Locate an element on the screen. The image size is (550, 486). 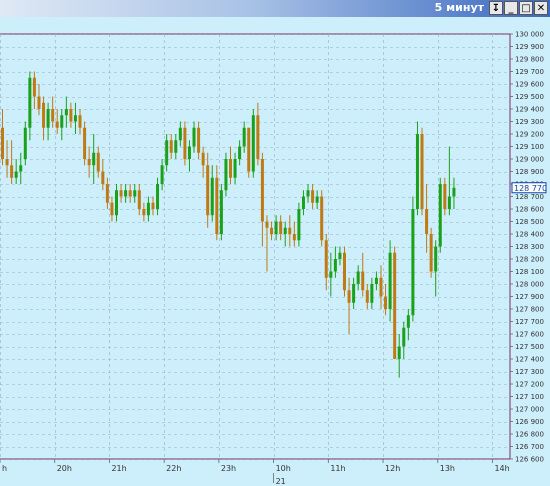
y-tick-label: 127 900 is located at coordinates (529, 297).